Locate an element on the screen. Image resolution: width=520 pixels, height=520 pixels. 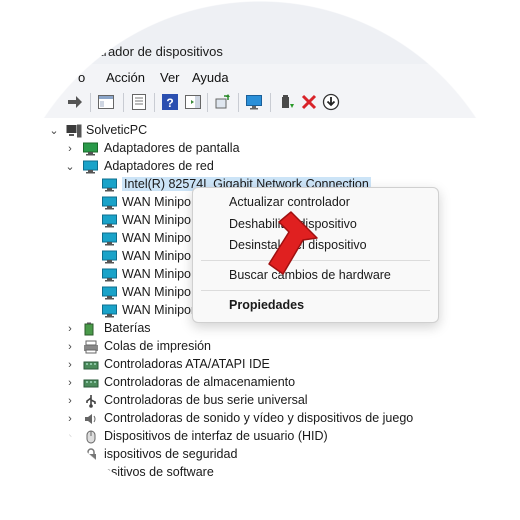
menu-separator is located at coordinates (315, 290).